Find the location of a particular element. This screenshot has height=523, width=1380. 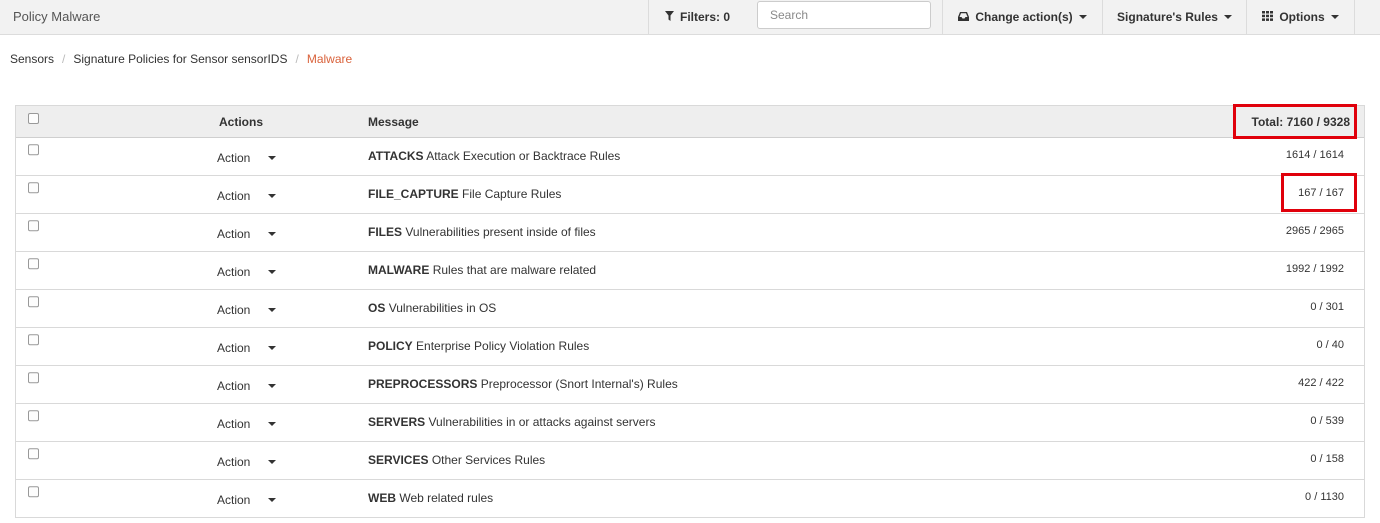

rule-category-name: WEB is located at coordinates (382, 498).